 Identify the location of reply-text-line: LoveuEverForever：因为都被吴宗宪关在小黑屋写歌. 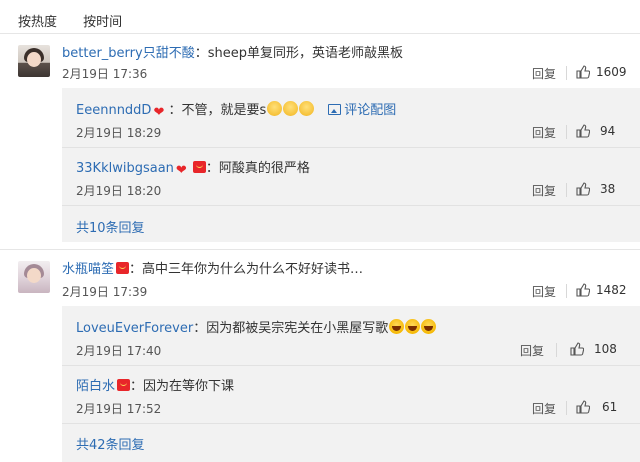
(256, 326).